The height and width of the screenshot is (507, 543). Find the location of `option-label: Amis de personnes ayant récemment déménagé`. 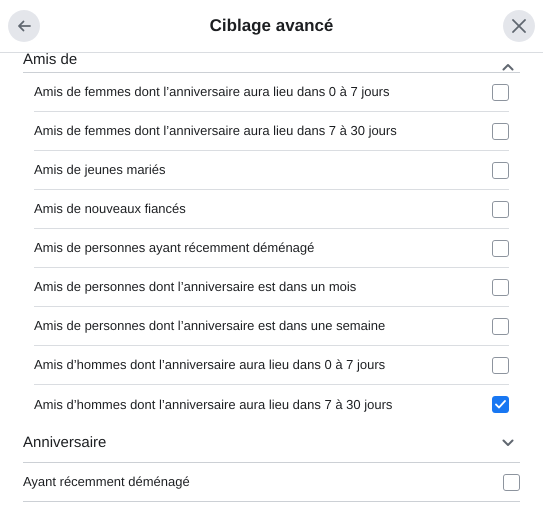

option-label: Amis de personnes ayant récemment déménagé is located at coordinates (174, 248).